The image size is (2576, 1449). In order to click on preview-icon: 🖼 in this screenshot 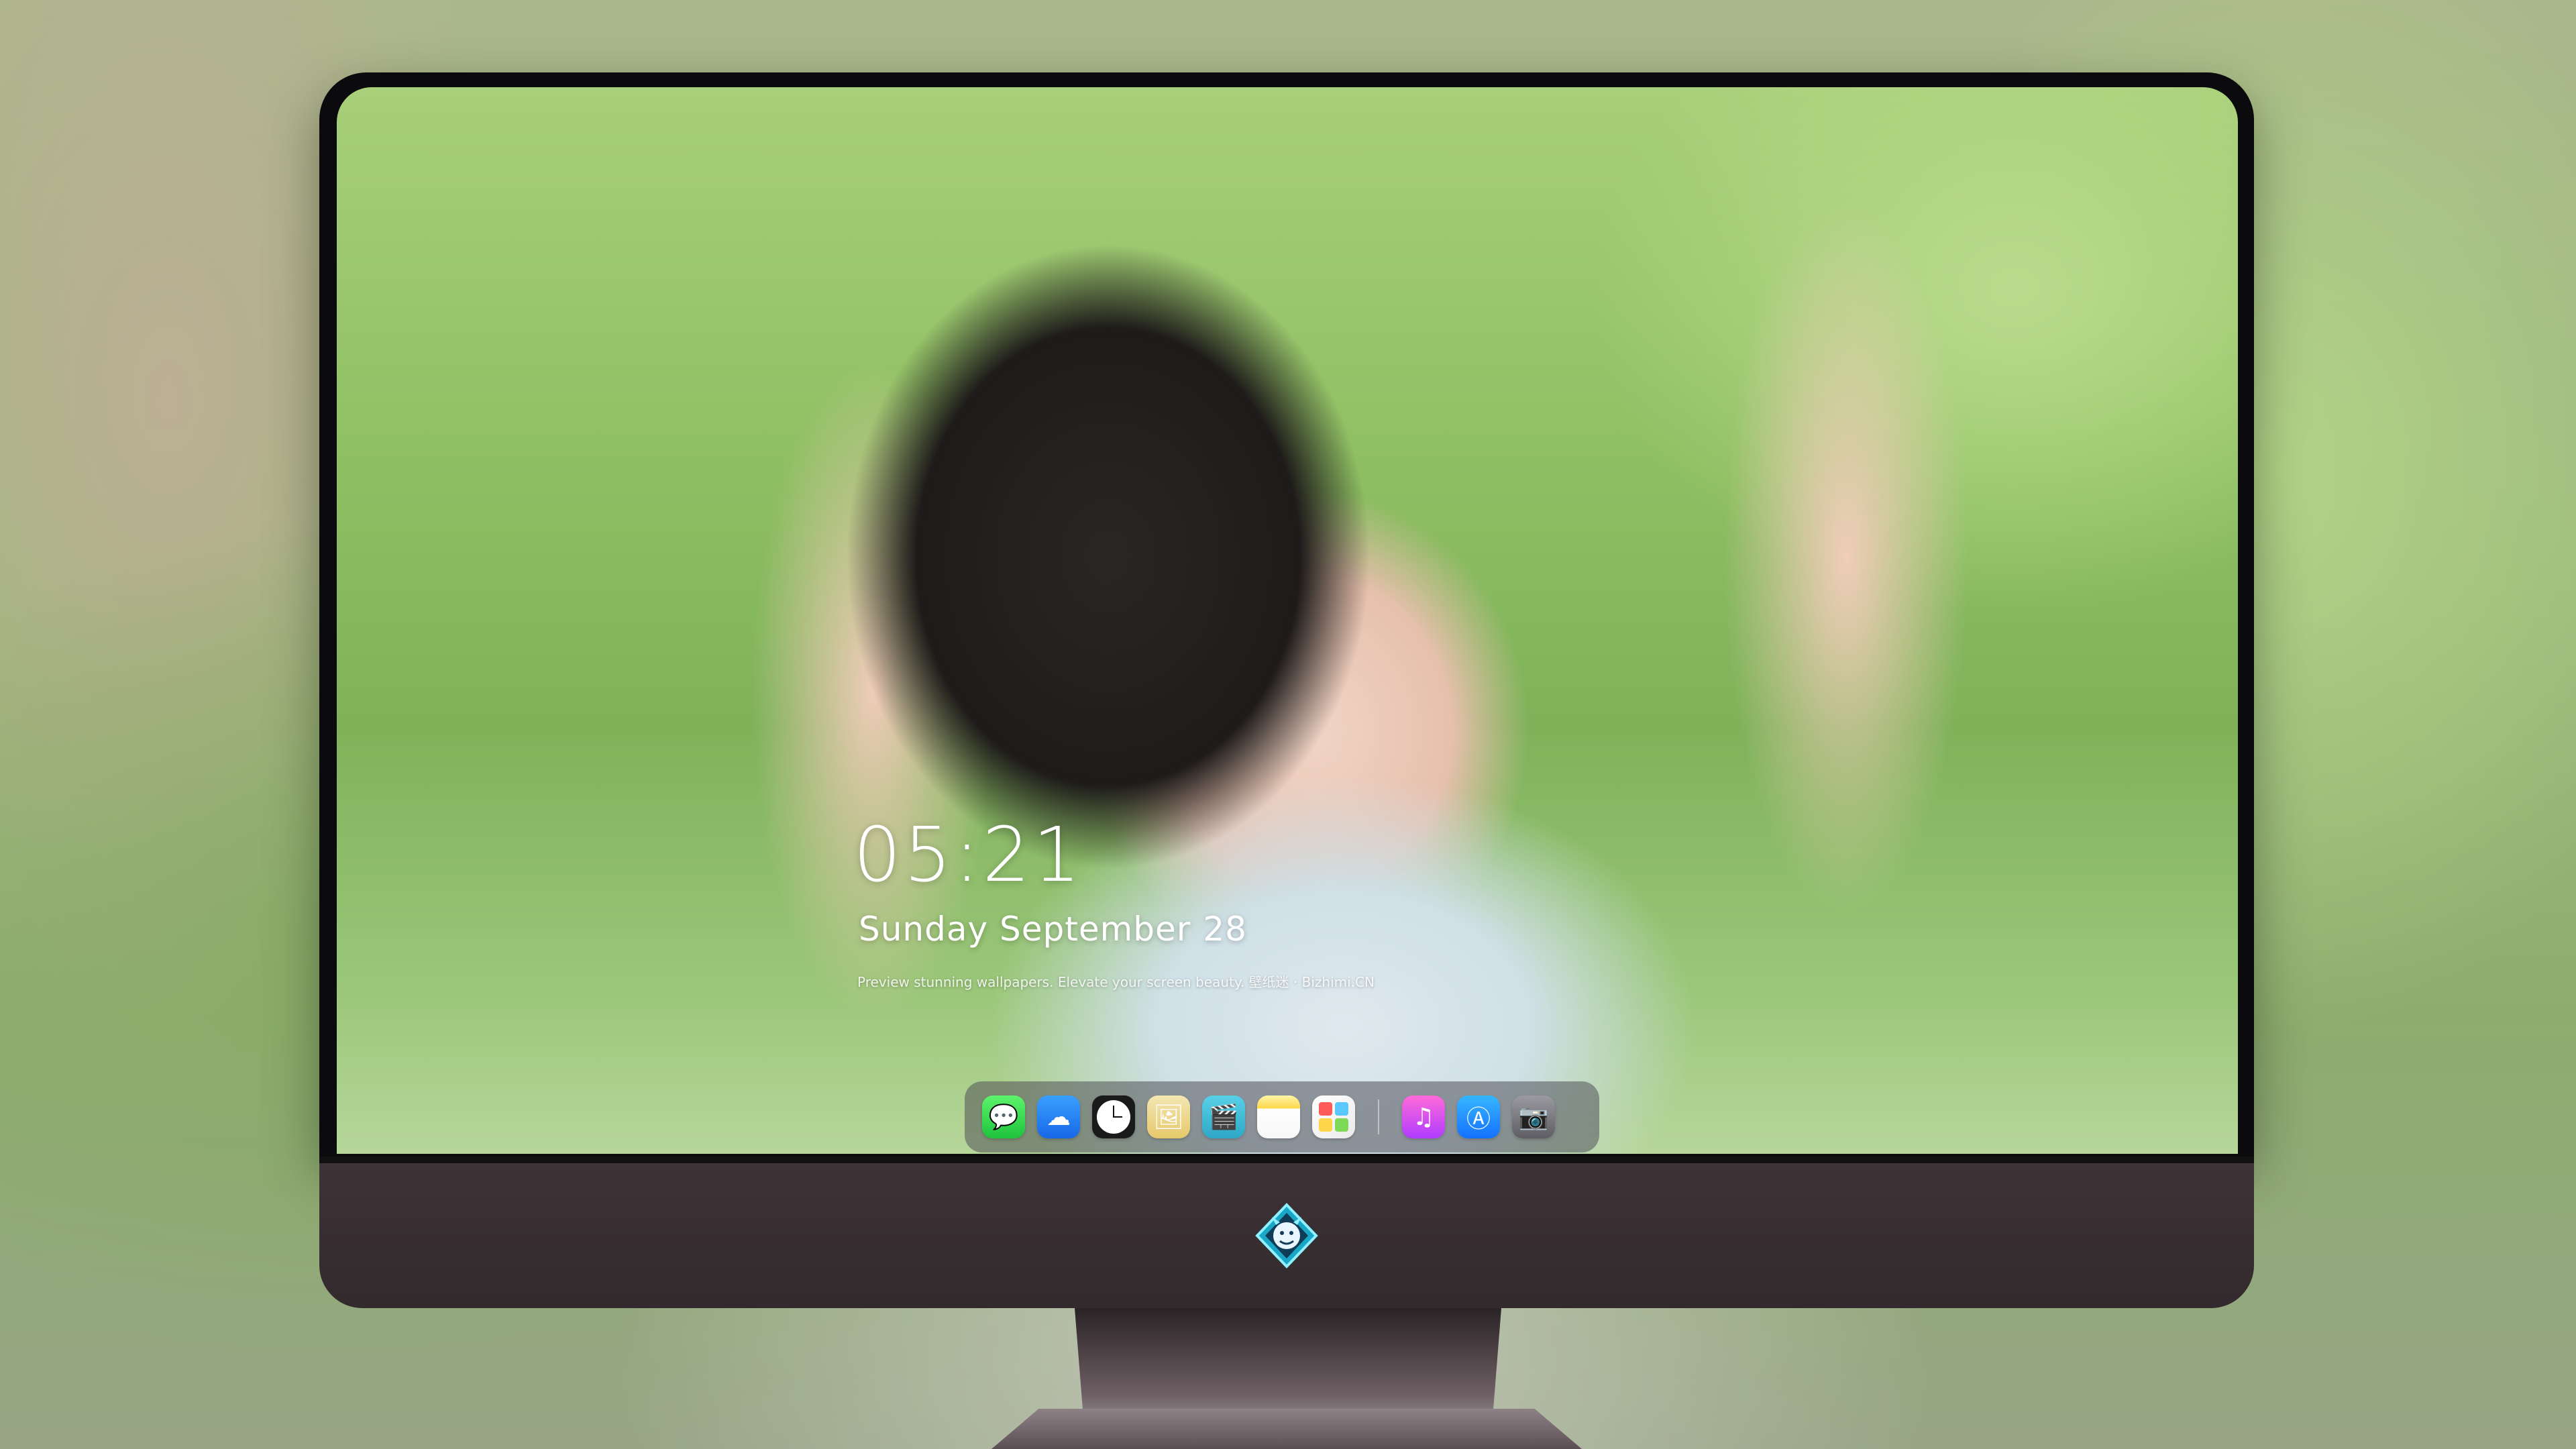, I will do `click(1168, 1116)`.